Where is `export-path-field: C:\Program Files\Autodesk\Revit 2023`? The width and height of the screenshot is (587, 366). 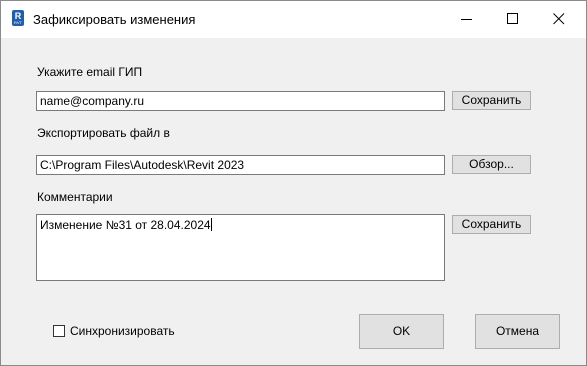 export-path-field: C:\Program Files\Autodesk\Revit 2023 is located at coordinates (240, 165).